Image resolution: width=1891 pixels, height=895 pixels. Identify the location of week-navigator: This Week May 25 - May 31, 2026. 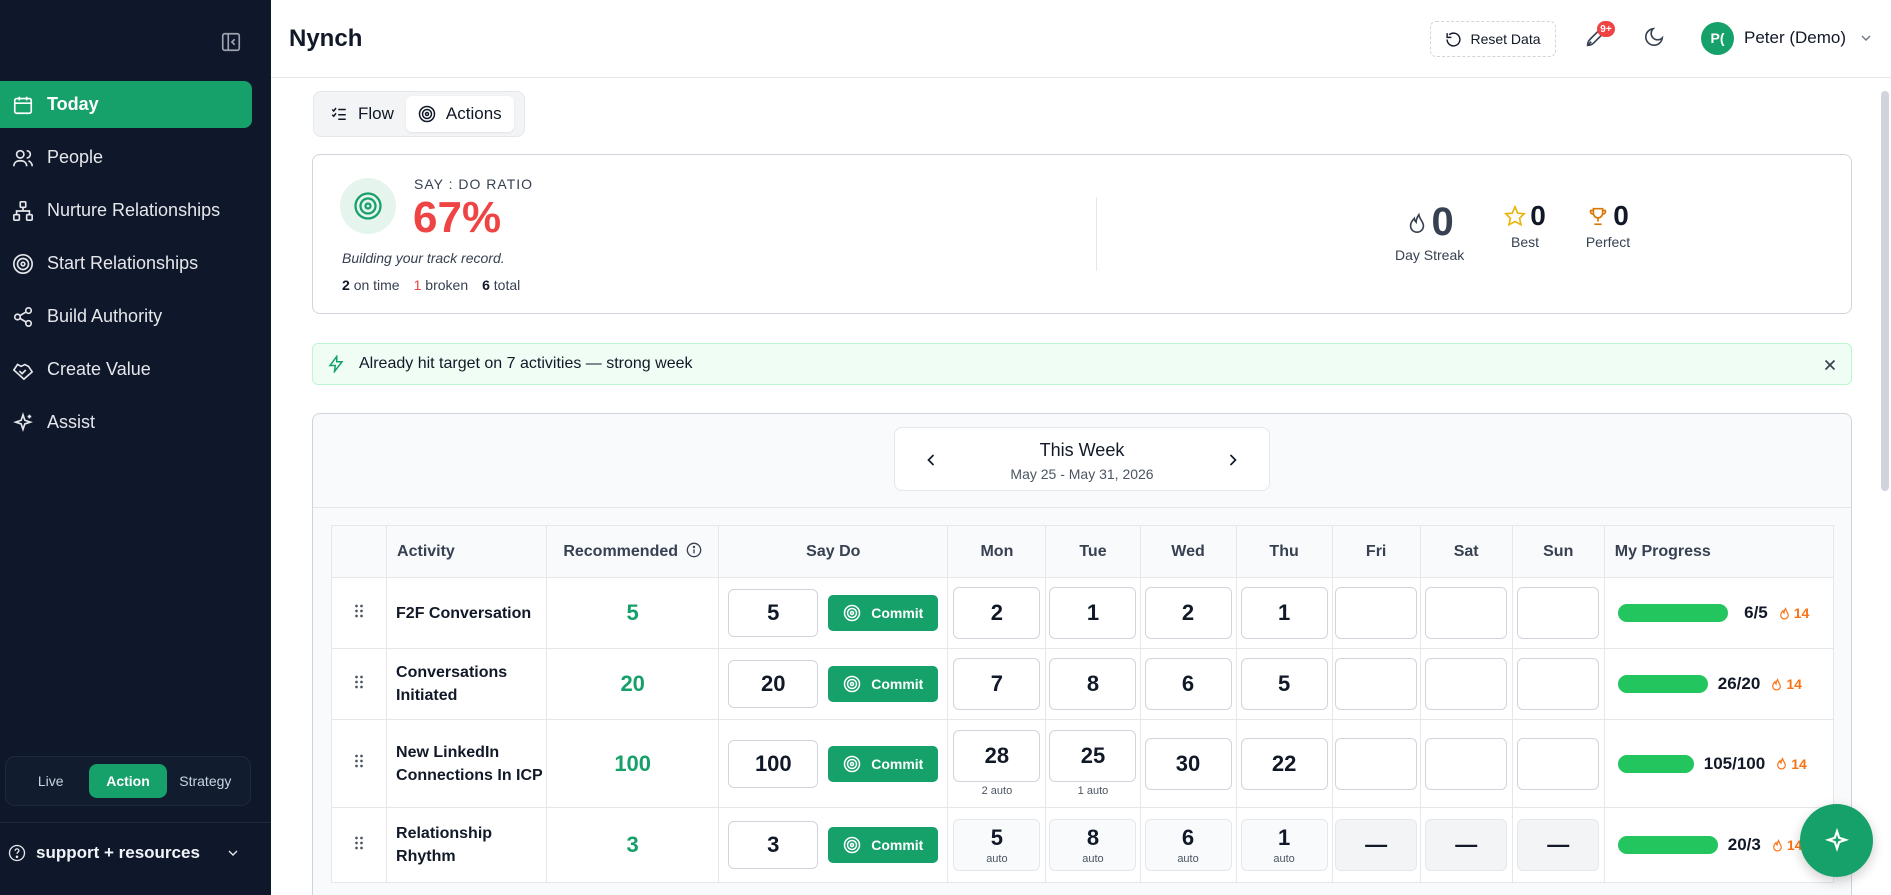
(1082, 459).